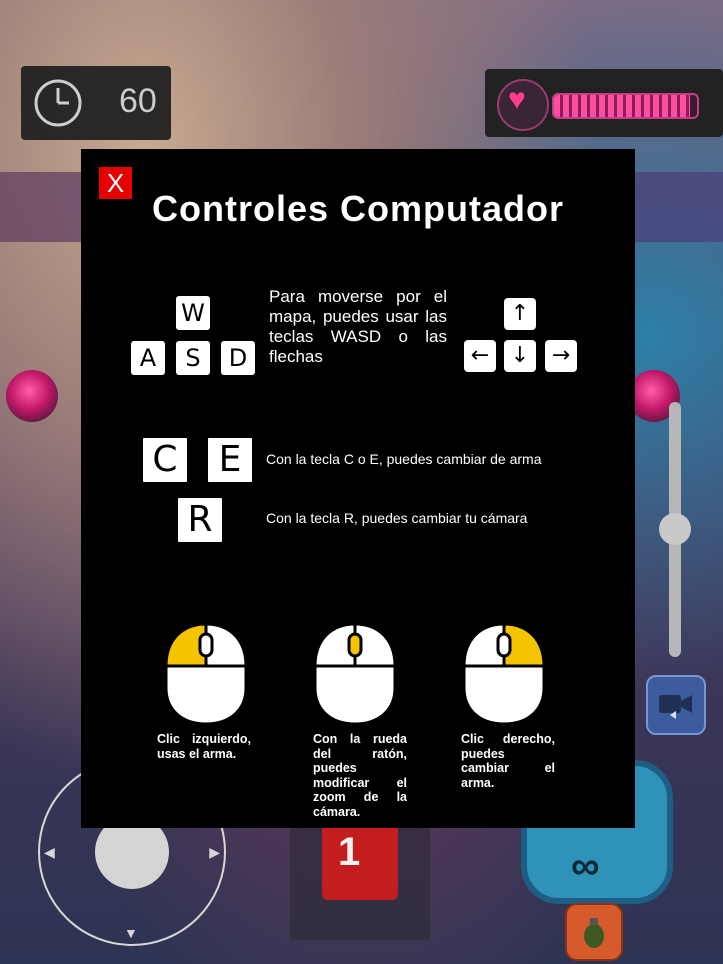  I want to click on joystick-right-arrow: ▶, so click(214, 852).